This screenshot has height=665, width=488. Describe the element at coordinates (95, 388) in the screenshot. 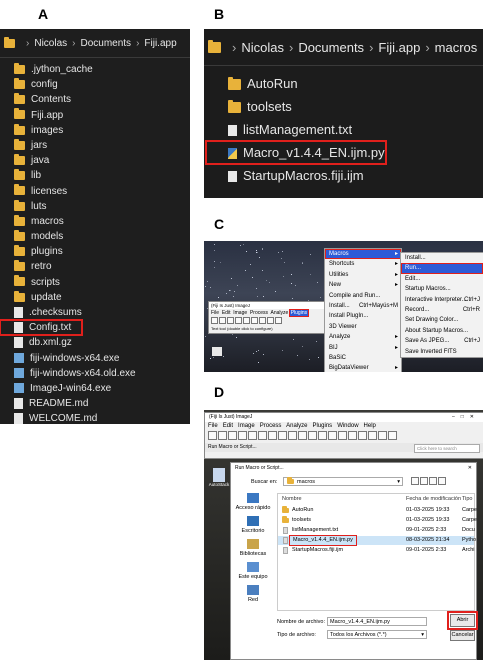

I see `file-item: ImageJ-win64.exe` at that location.